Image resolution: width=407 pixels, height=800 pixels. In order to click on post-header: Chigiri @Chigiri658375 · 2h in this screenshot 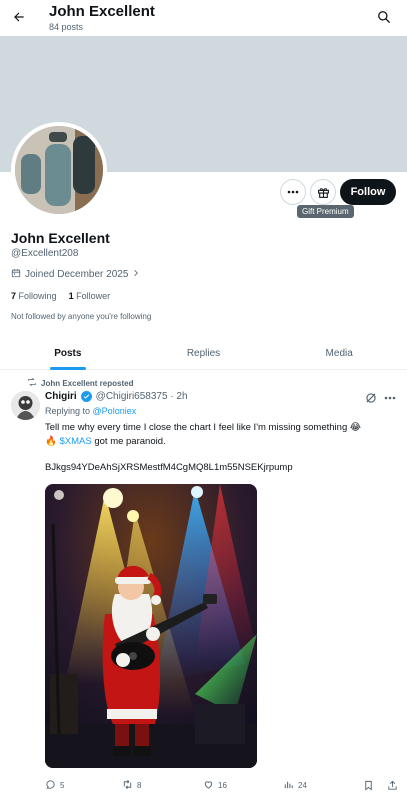, I will do `click(116, 396)`.